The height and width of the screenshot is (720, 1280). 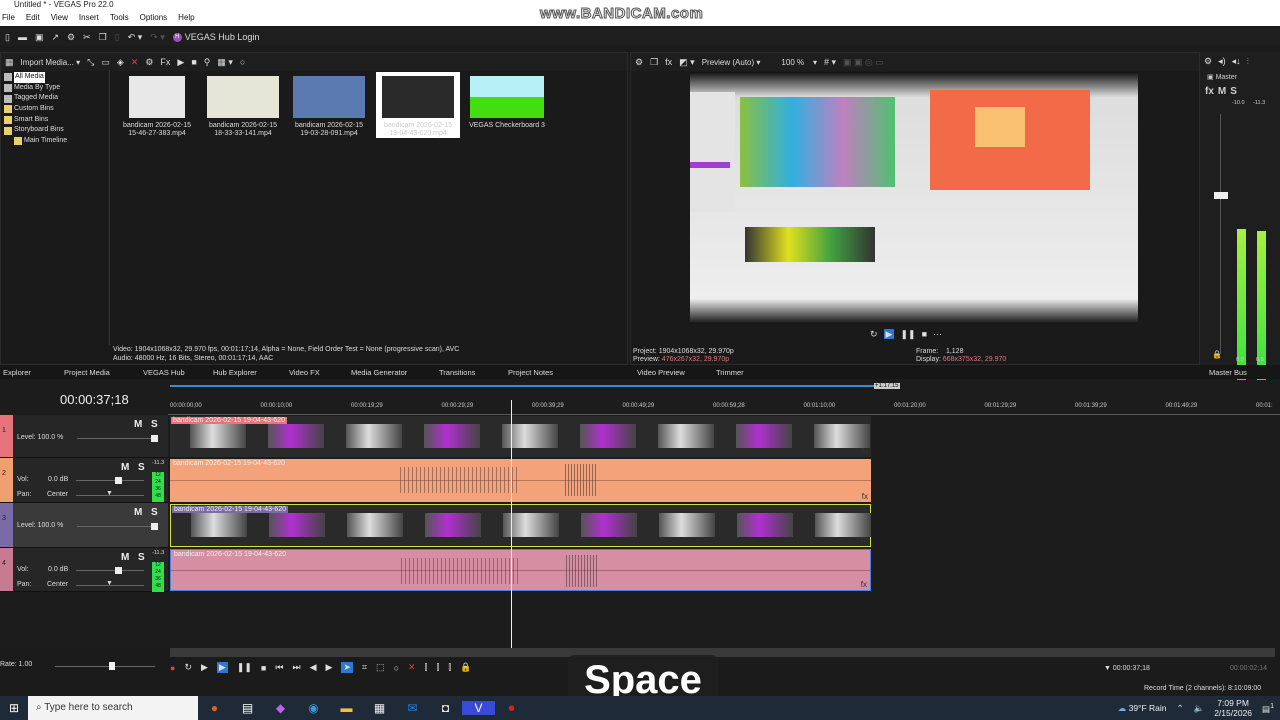 What do you see at coordinates (1233, 91) in the screenshot?
I see `master-solo-button: S` at bounding box center [1233, 91].